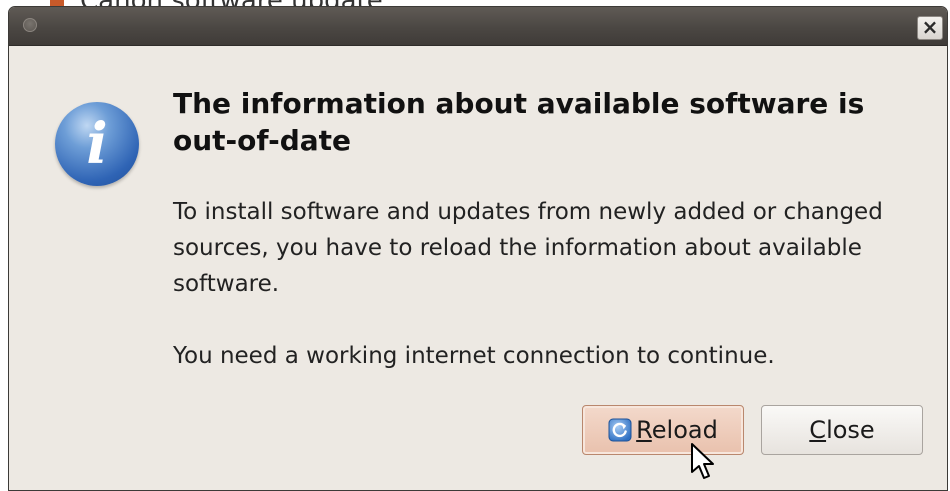  I want to click on close-button-label: Close, so click(842, 430).